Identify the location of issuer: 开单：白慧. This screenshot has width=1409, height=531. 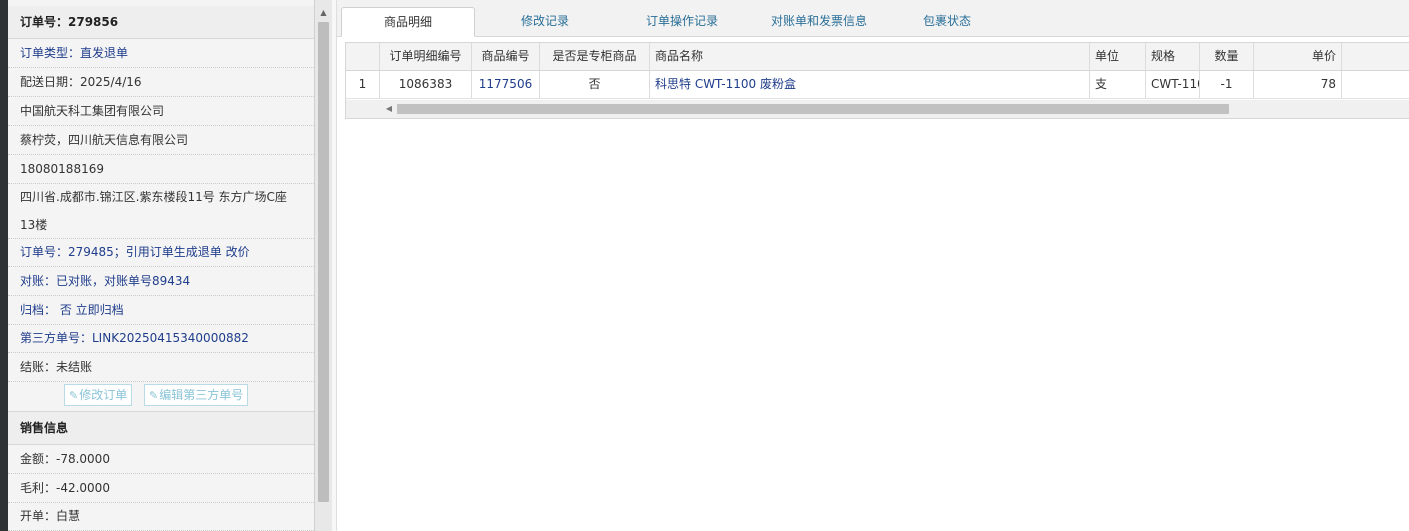
(161, 516).